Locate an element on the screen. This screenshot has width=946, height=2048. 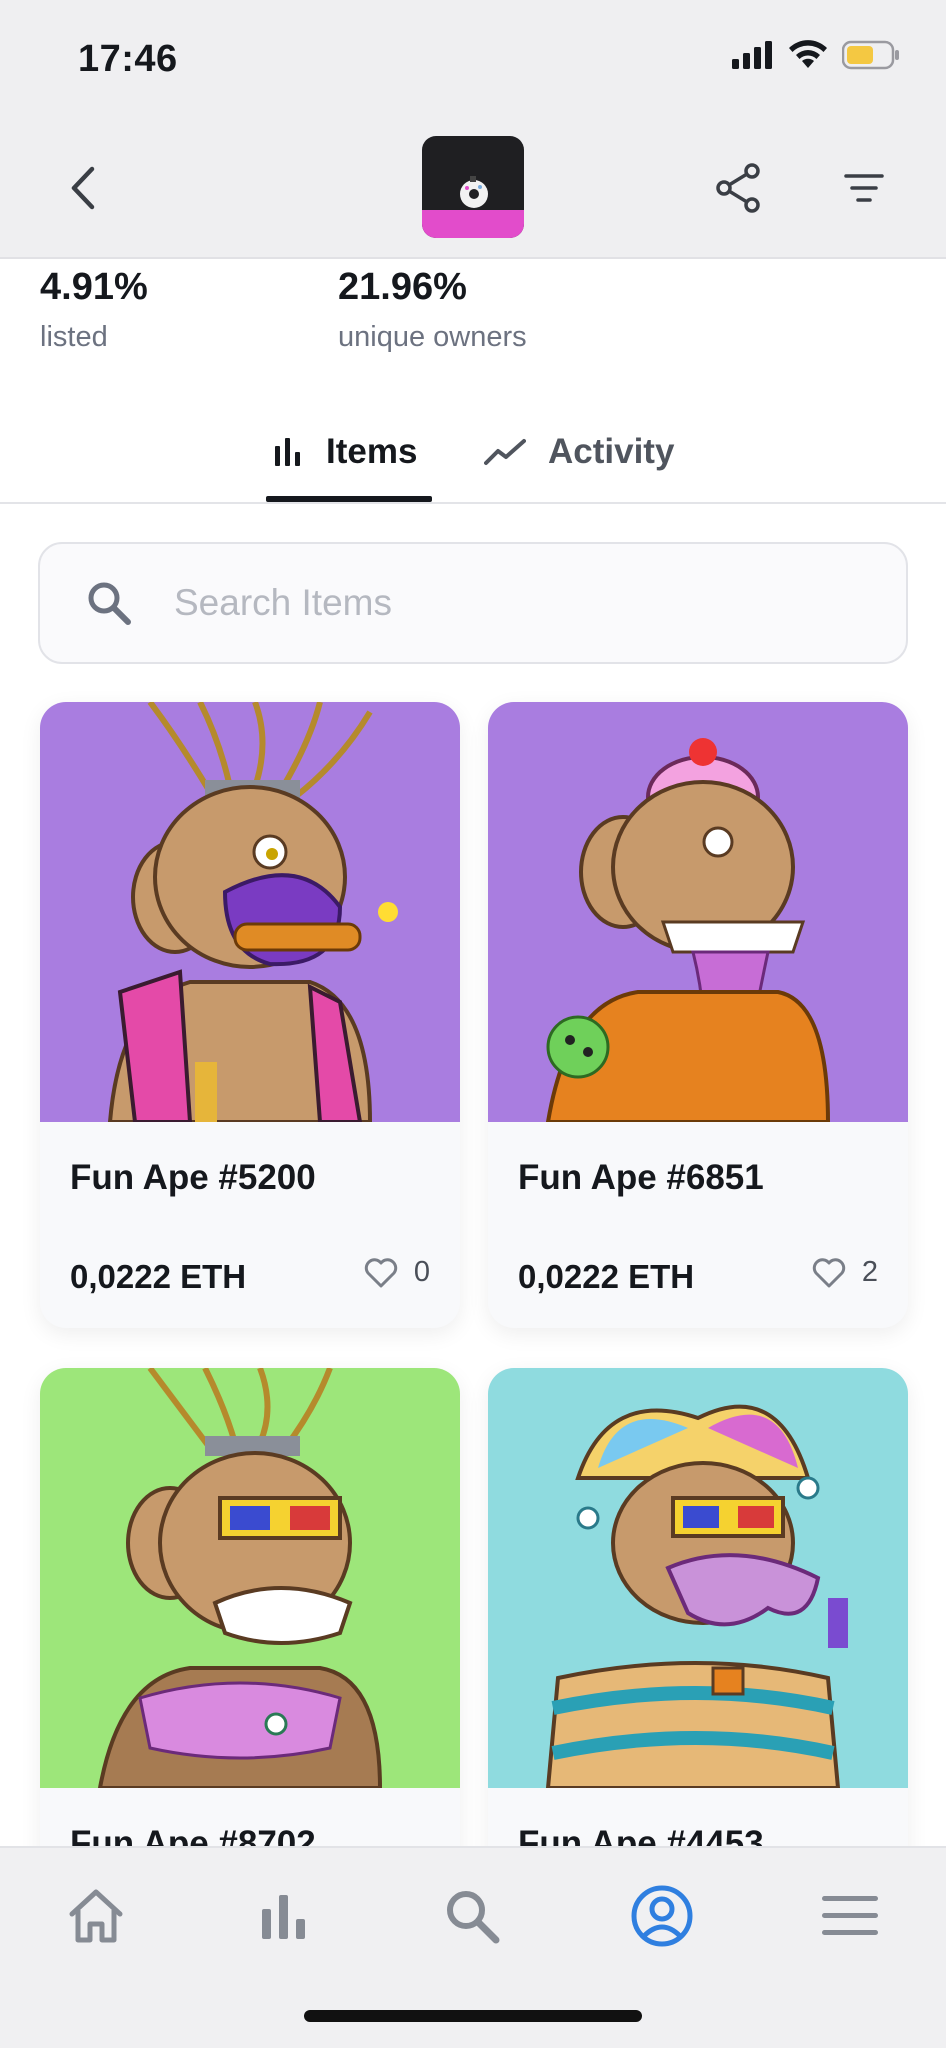
share-button is located at coordinates (738, 188).